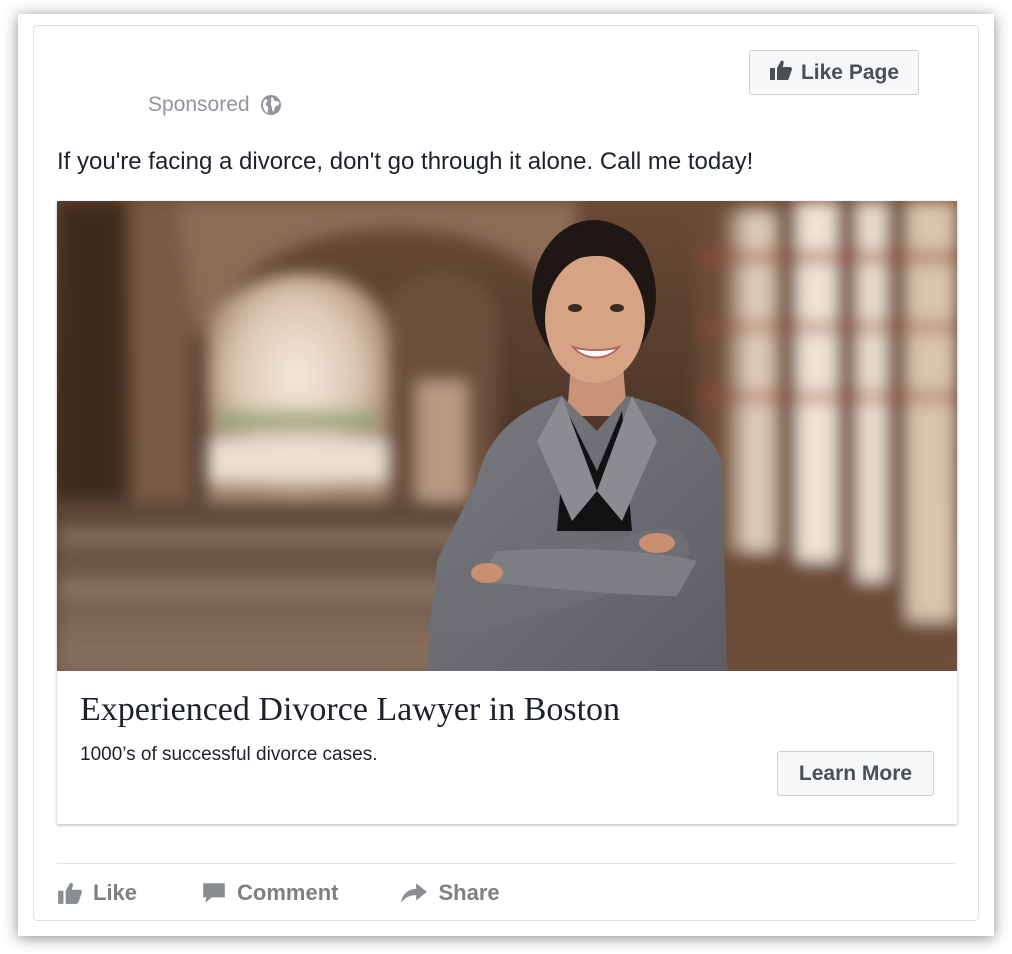 The height and width of the screenshot is (954, 1012). What do you see at coordinates (288, 892) in the screenshot?
I see `comment-label: Comment` at bounding box center [288, 892].